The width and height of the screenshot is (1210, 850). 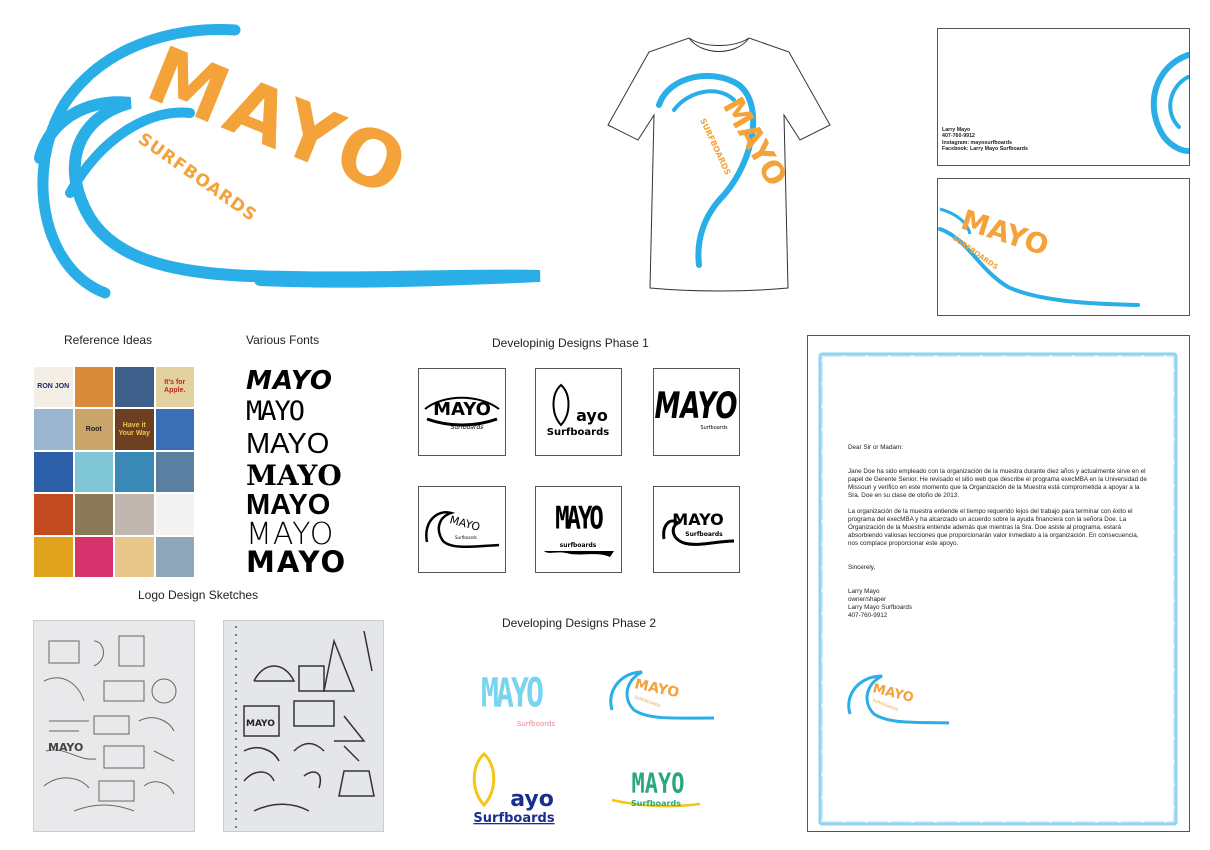 I want to click on business-card-back: MAYO SURFBOARDS, so click(x=1063, y=247).